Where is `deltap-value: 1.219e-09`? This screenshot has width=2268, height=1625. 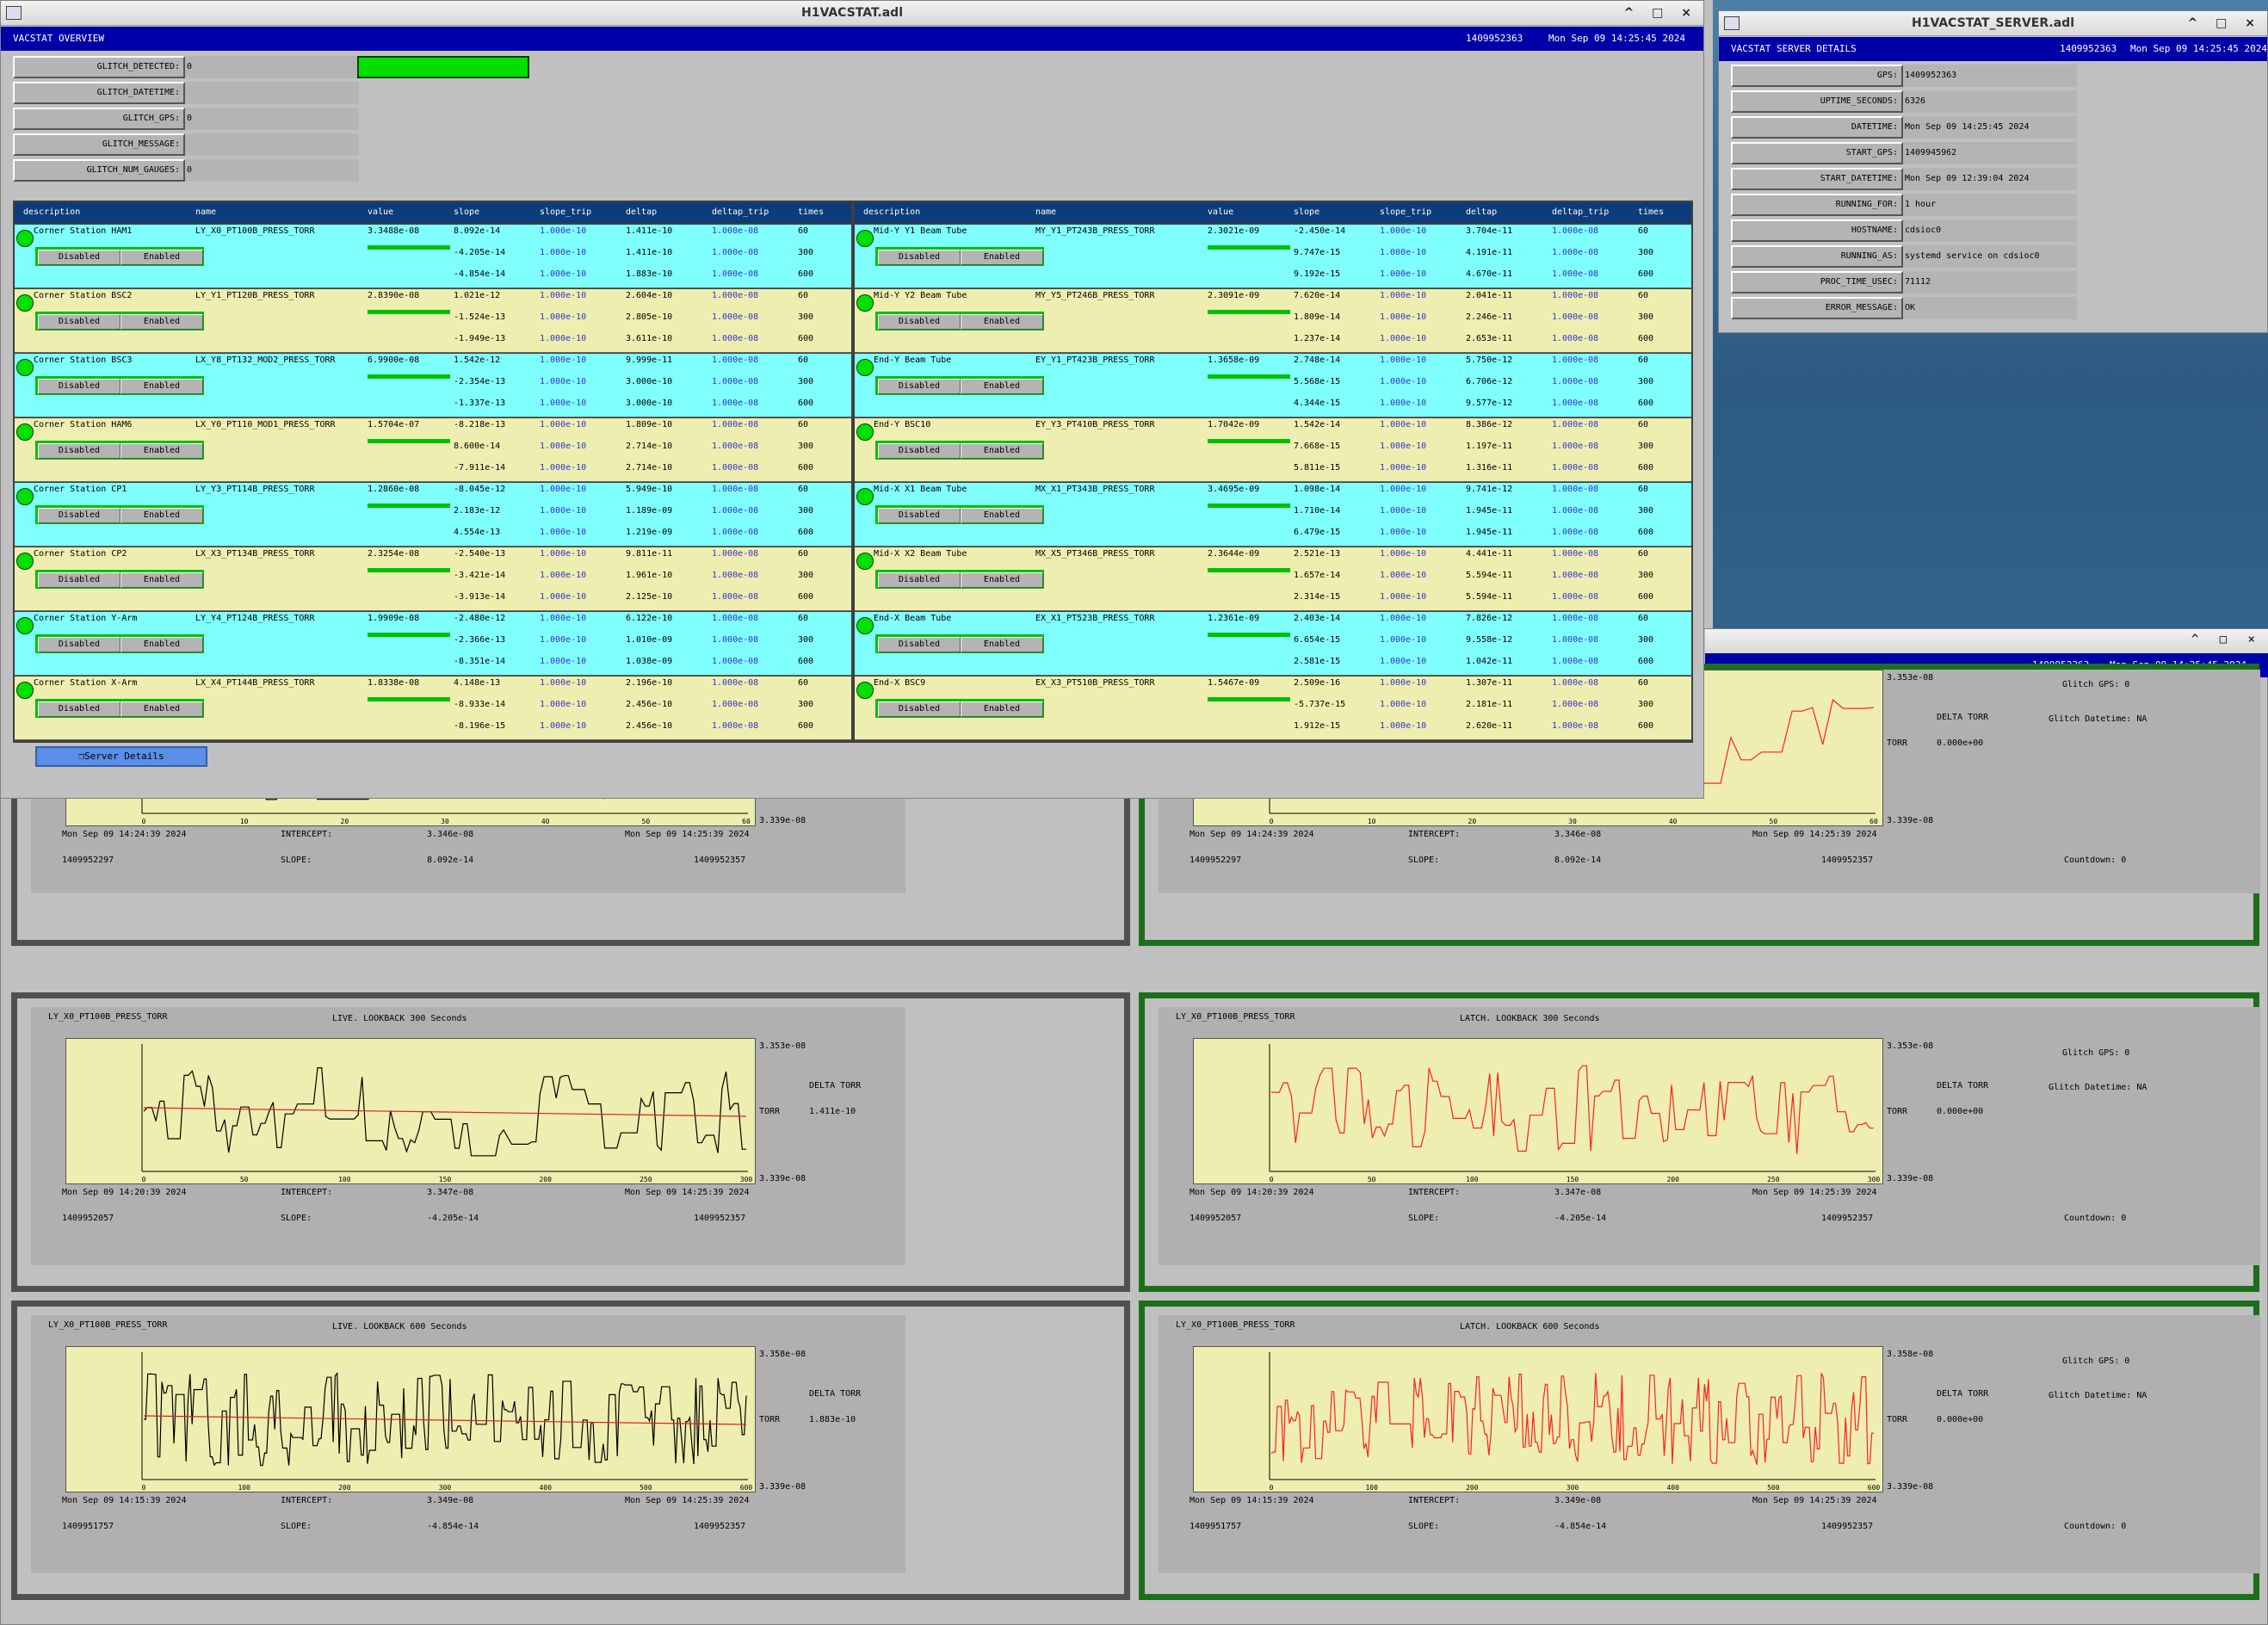 deltap-value: 1.219e-09 is located at coordinates (649, 532).